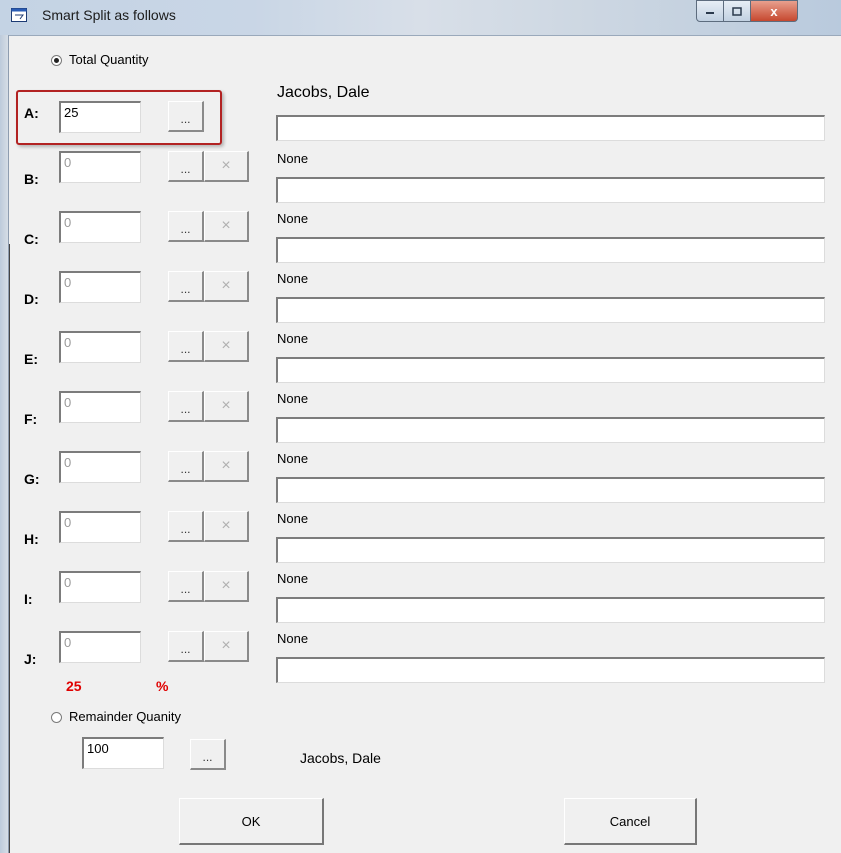  What do you see at coordinates (31, 539) in the screenshot?
I see `row-label-h: H:` at bounding box center [31, 539].